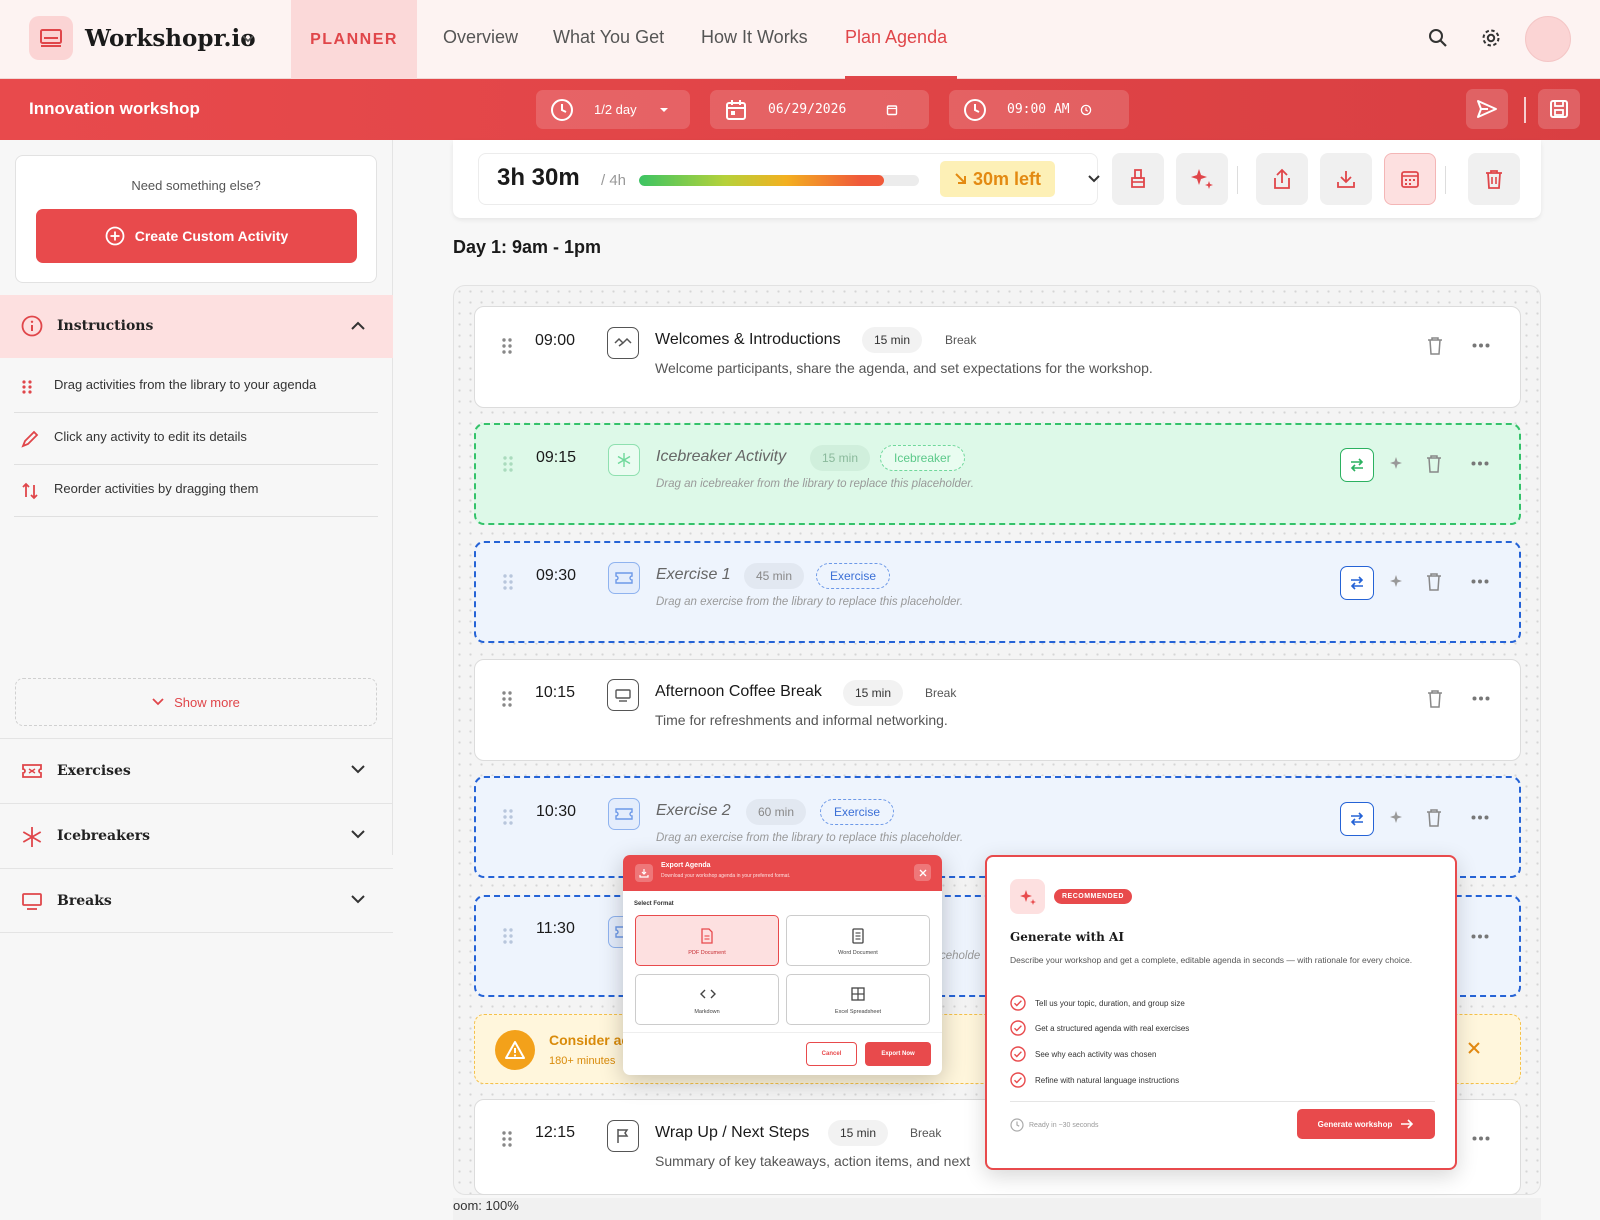 This screenshot has width=1600, height=1220. What do you see at coordinates (1487, 109) in the screenshot?
I see `send-button` at bounding box center [1487, 109].